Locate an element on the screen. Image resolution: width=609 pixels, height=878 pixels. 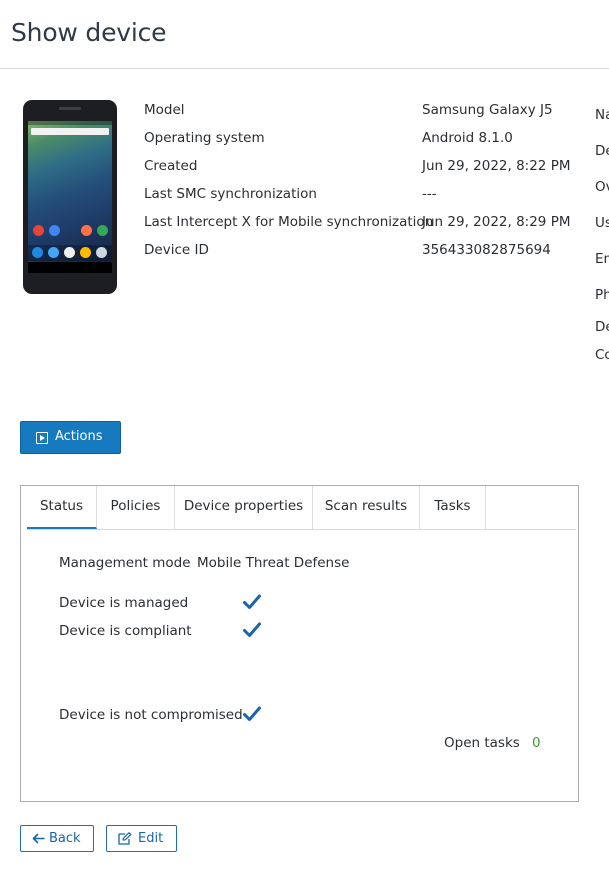
open-tasks-label: Open tasks is located at coordinates (482, 743).